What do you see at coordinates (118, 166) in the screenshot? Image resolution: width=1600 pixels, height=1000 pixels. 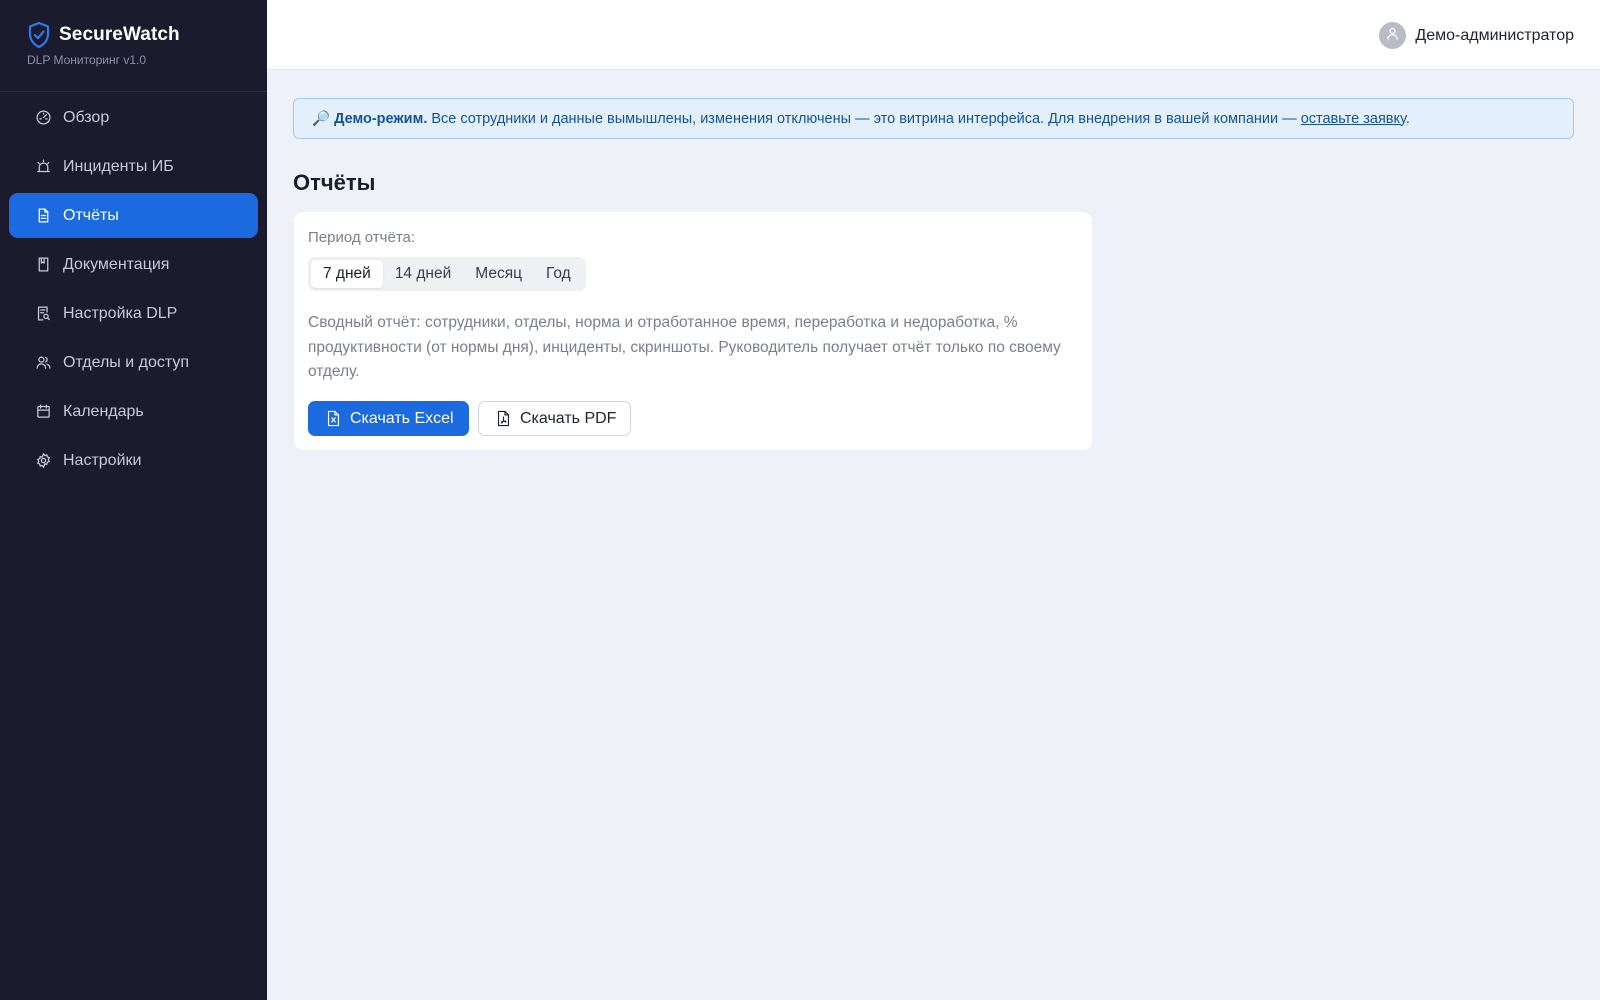 I see `sidebar-item-label: Инциденты ИБ` at bounding box center [118, 166].